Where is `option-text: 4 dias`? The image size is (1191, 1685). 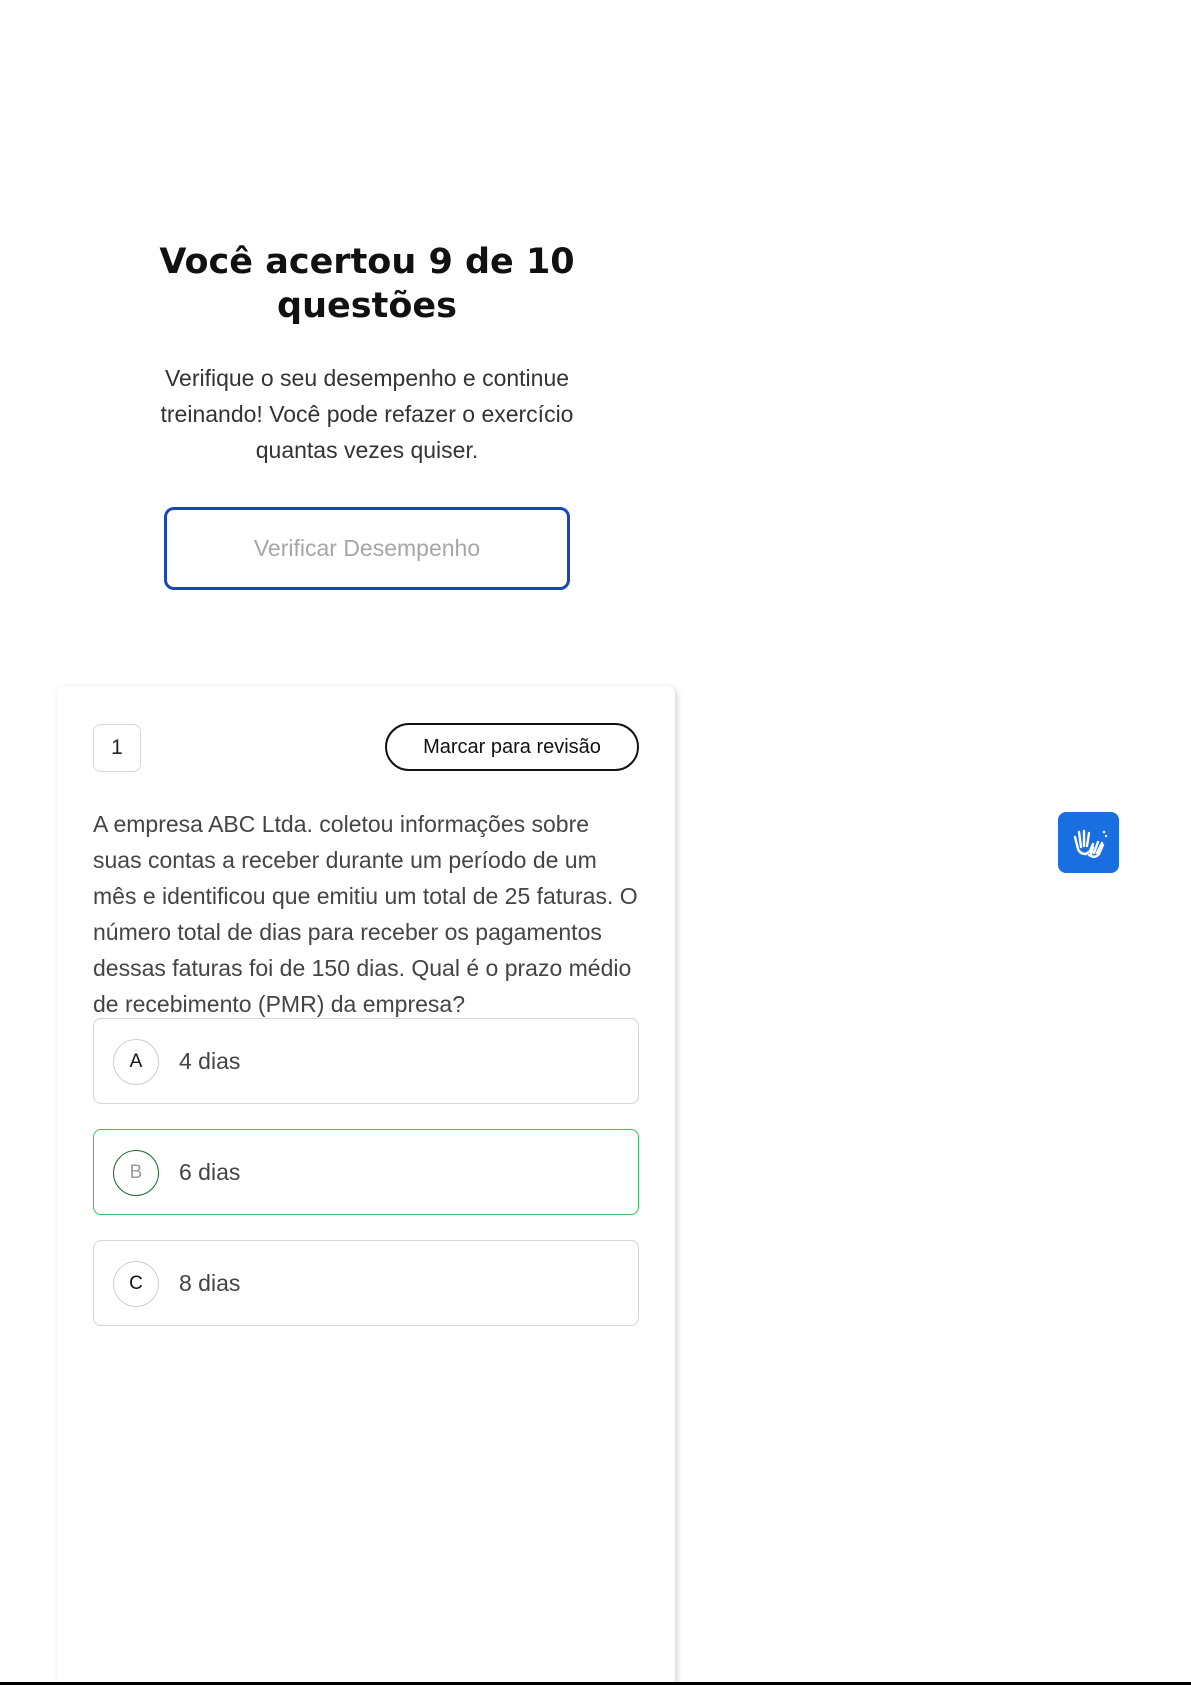
option-text: 4 dias is located at coordinates (210, 1060).